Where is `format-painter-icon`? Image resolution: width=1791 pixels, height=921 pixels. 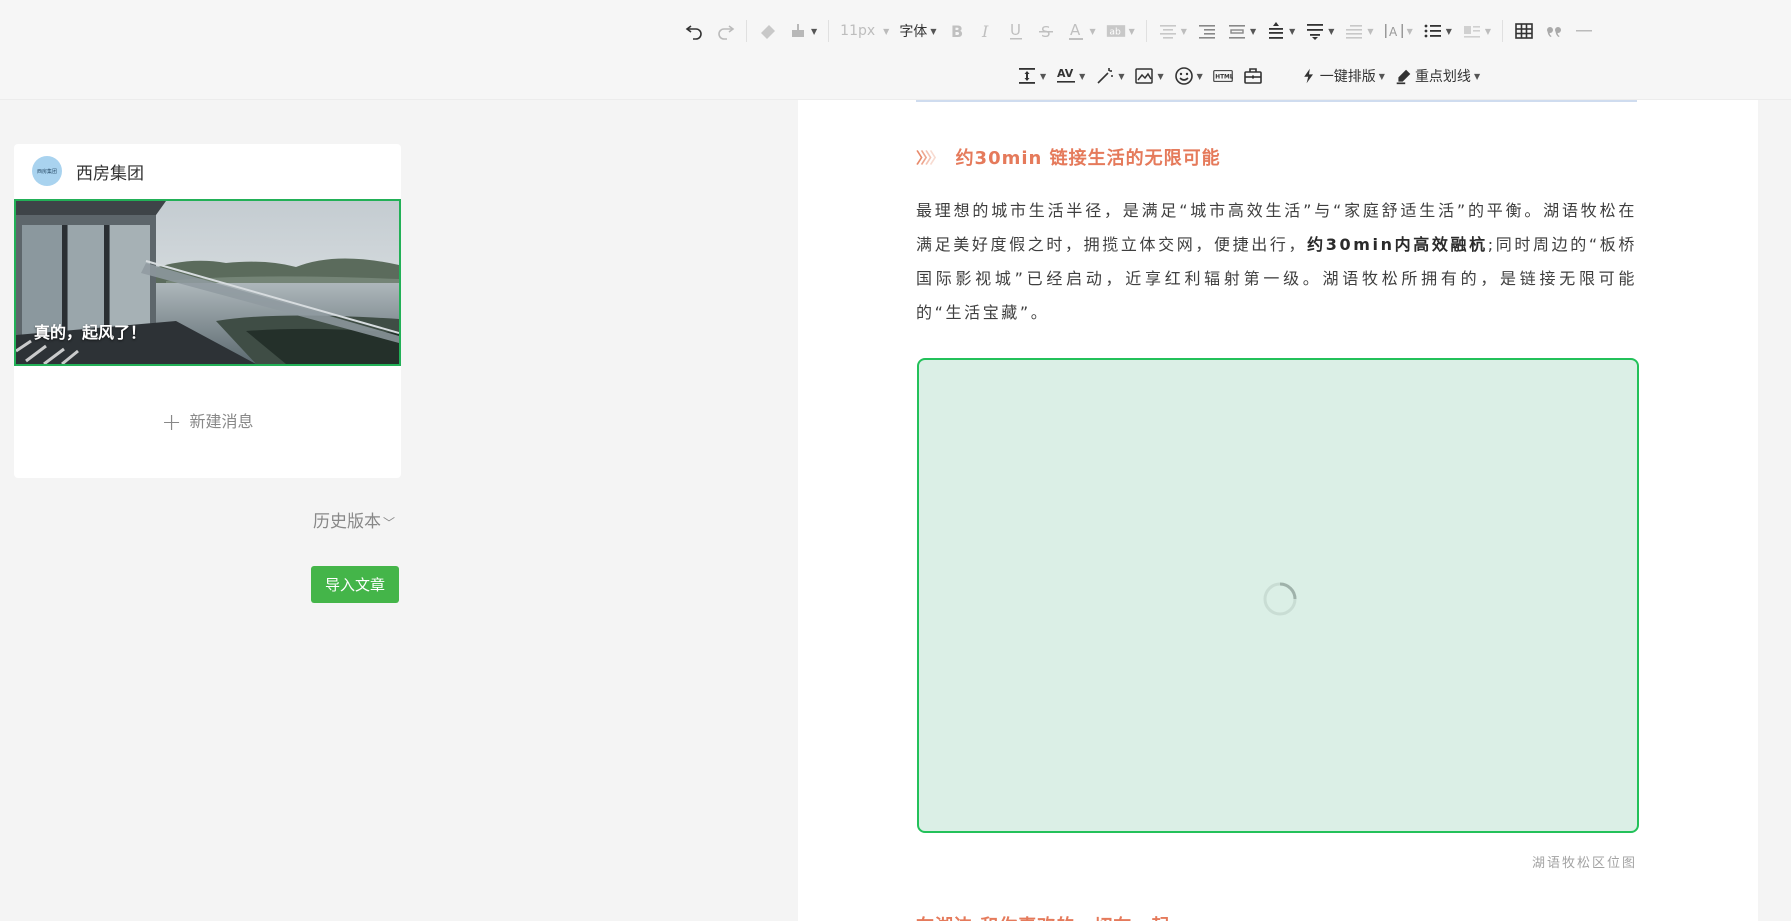
format-painter-icon is located at coordinates (798, 30).